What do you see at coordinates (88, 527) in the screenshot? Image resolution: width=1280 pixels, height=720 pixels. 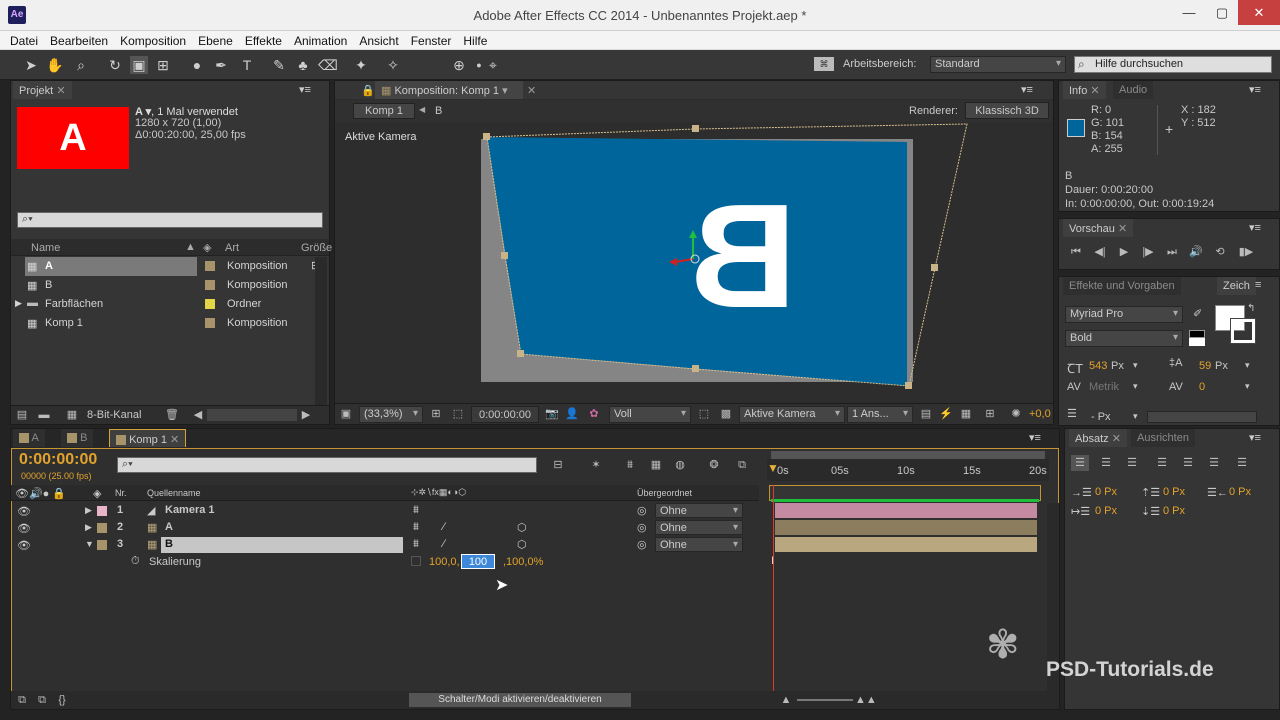 I see `expand-arrow-icon: ▶` at bounding box center [88, 527].